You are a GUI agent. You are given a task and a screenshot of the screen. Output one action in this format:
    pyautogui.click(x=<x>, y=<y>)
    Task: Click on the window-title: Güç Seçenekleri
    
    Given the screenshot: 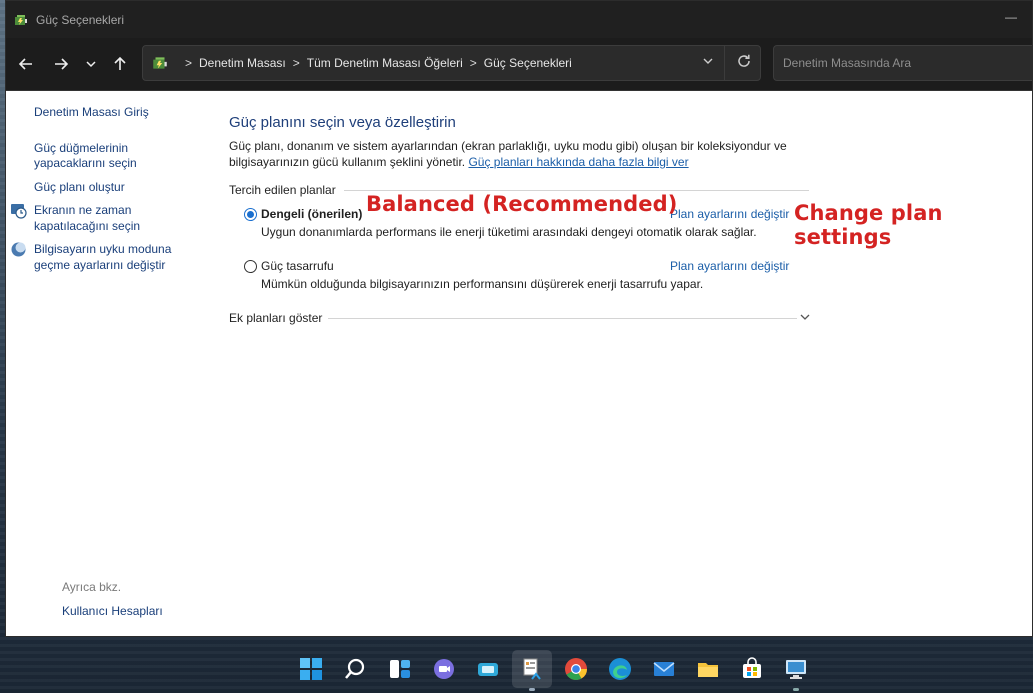 What is the action you would take?
    pyautogui.click(x=80, y=19)
    